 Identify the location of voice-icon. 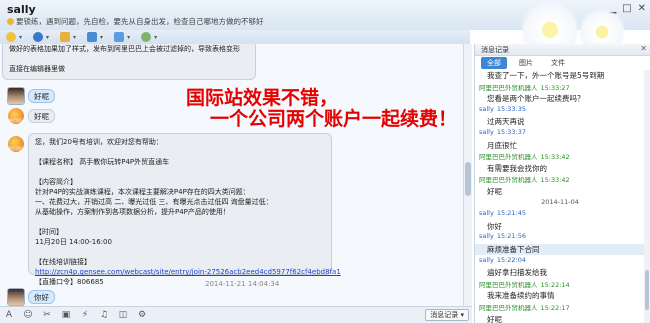
(11, 37).